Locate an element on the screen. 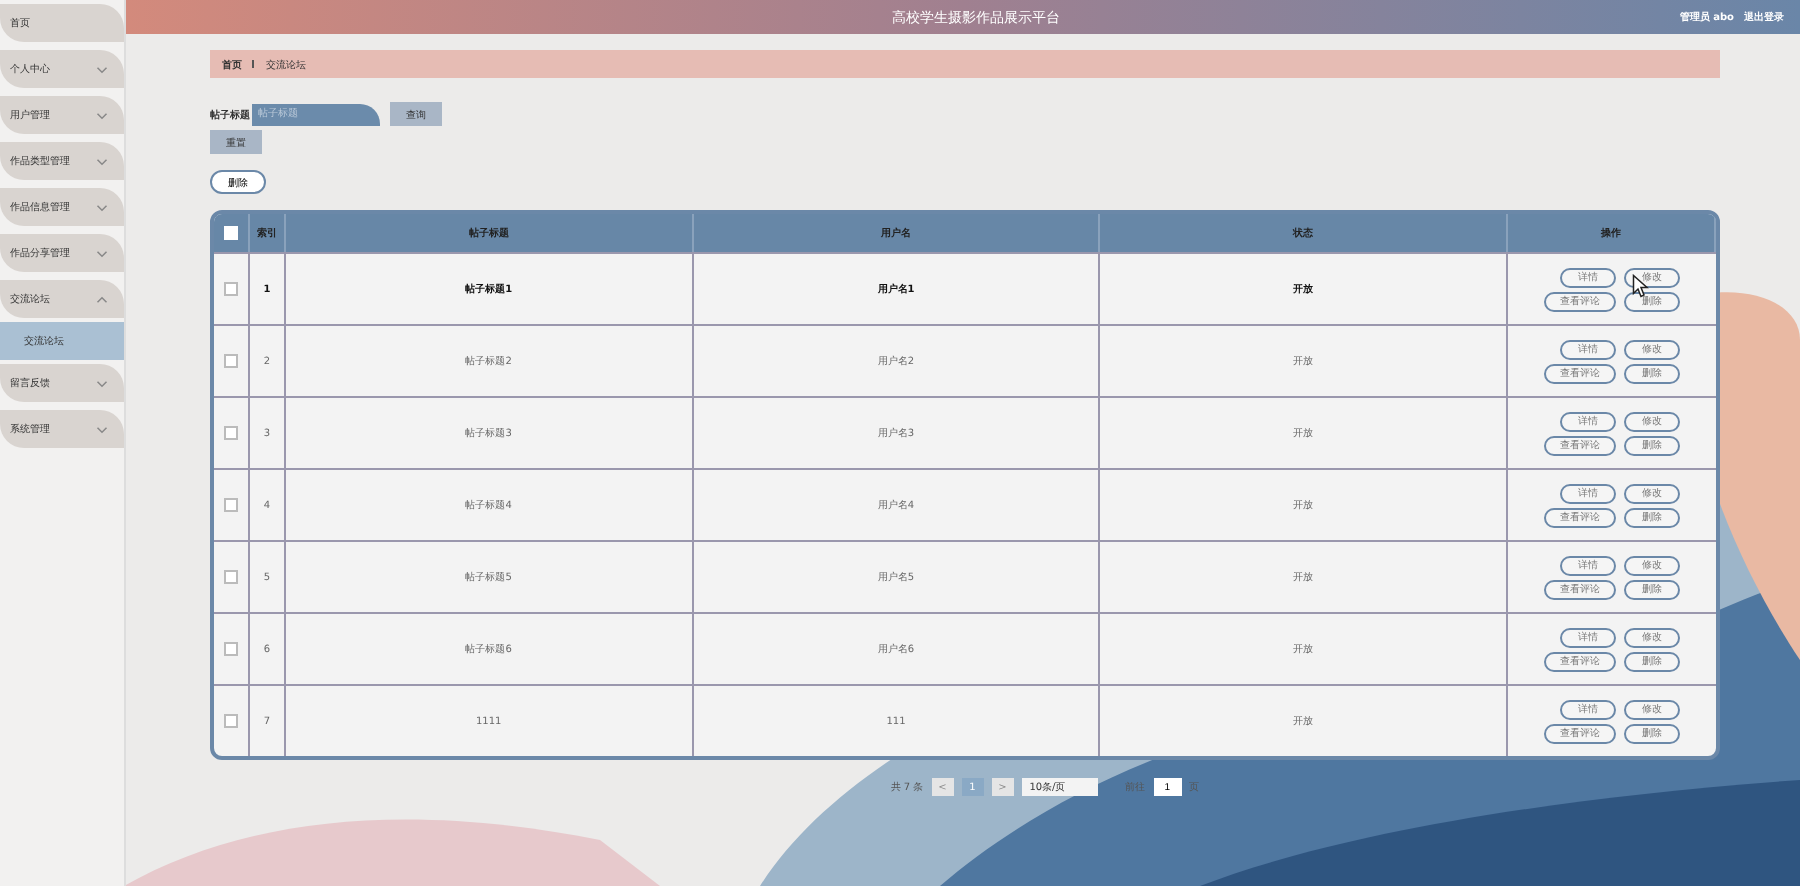 The image size is (1800, 886). cursor-icon is located at coordinates (1641, 286).